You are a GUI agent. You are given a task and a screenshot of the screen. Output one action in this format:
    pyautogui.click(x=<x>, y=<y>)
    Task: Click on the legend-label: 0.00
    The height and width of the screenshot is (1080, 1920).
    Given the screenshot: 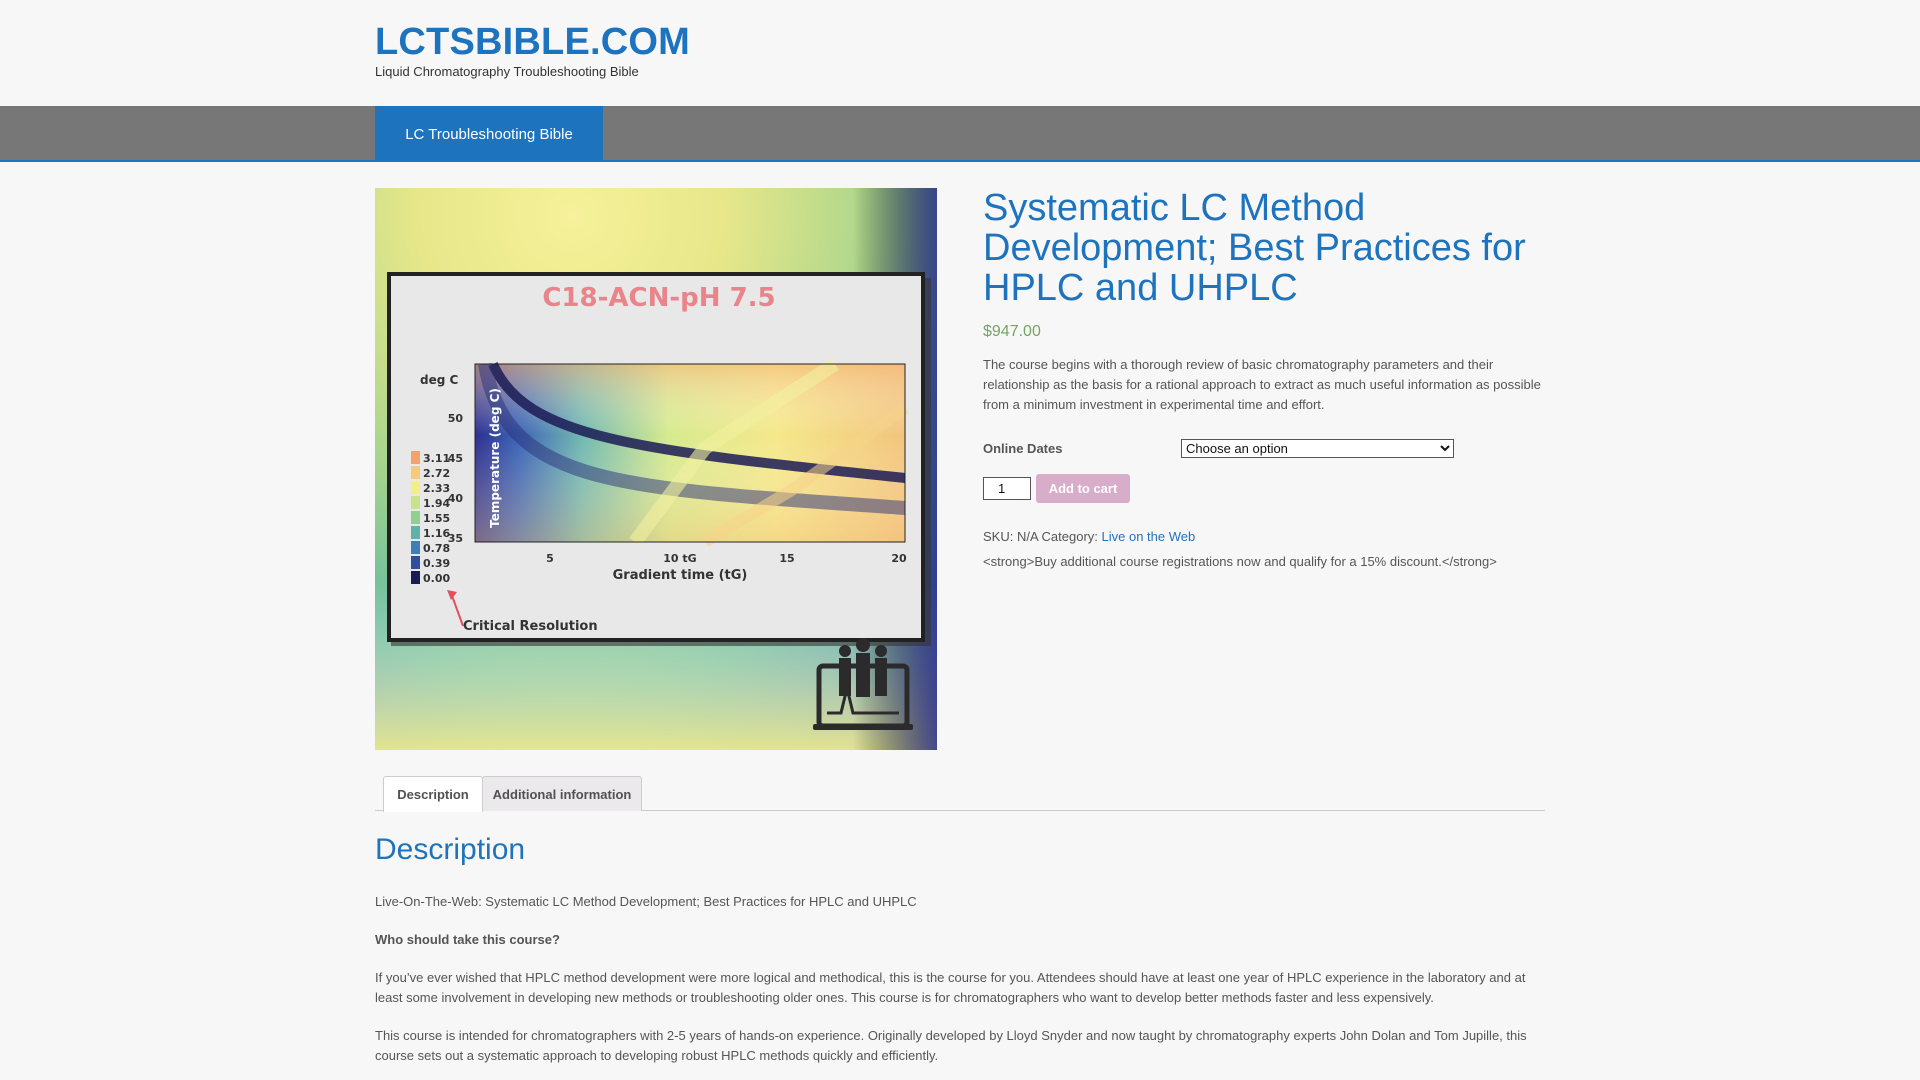 What is the action you would take?
    pyautogui.click(x=436, y=578)
    